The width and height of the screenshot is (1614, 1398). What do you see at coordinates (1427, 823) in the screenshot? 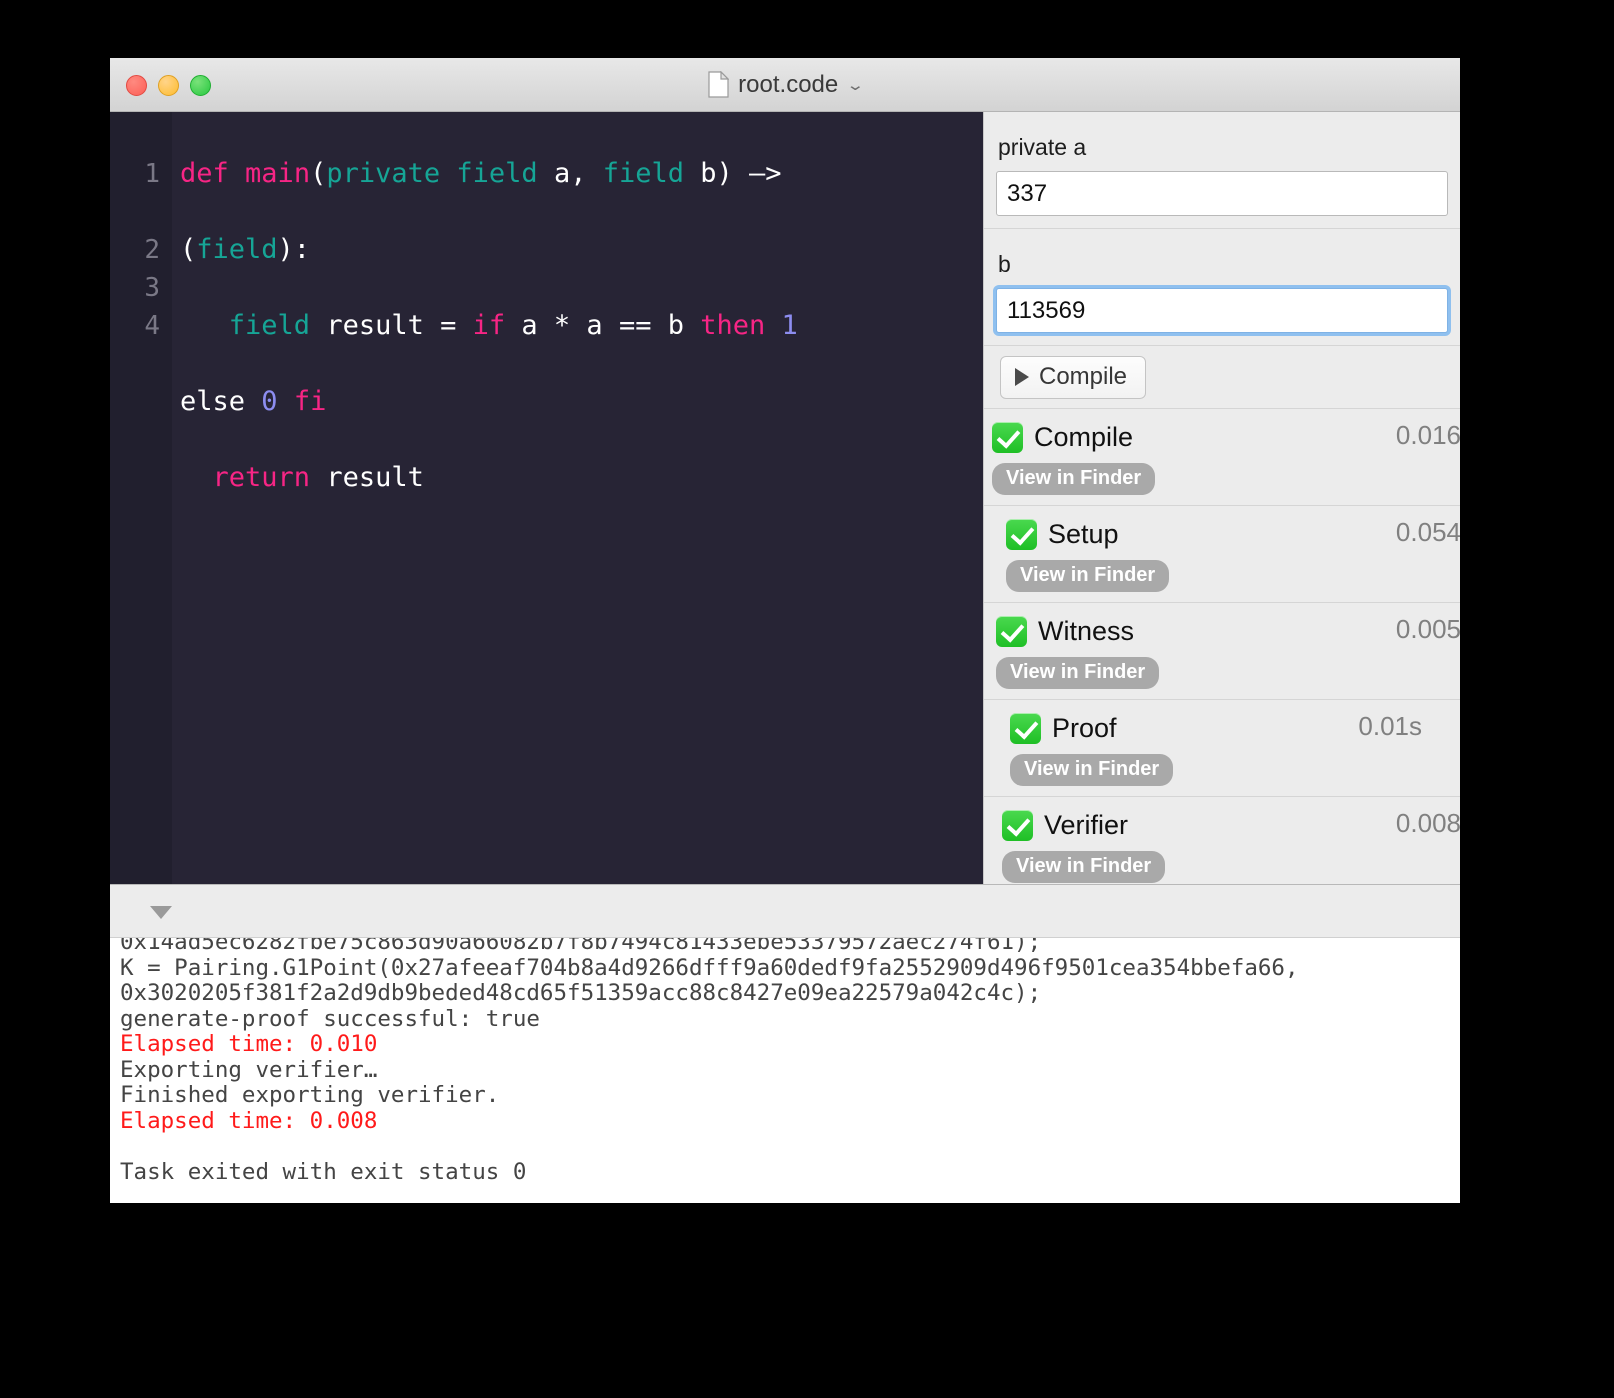
I see `task-time: 0.008s` at bounding box center [1427, 823].